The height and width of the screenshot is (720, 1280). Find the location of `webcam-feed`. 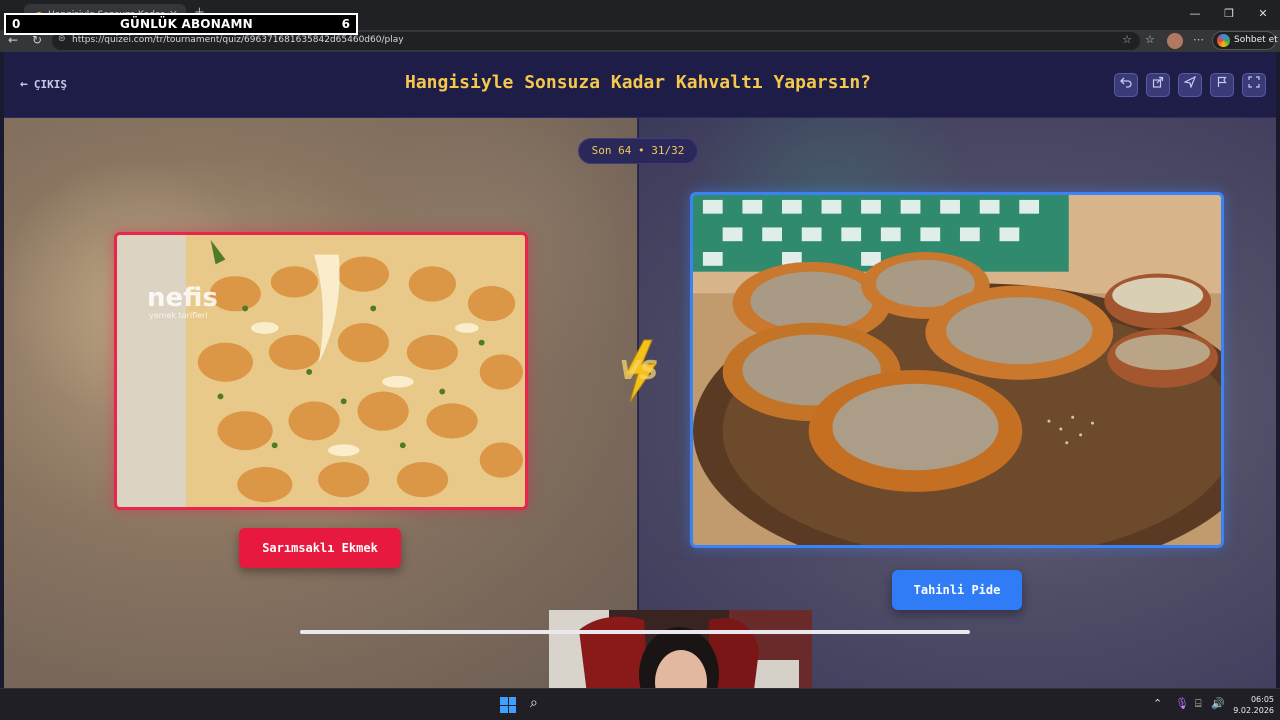

webcam-feed is located at coordinates (680, 649).